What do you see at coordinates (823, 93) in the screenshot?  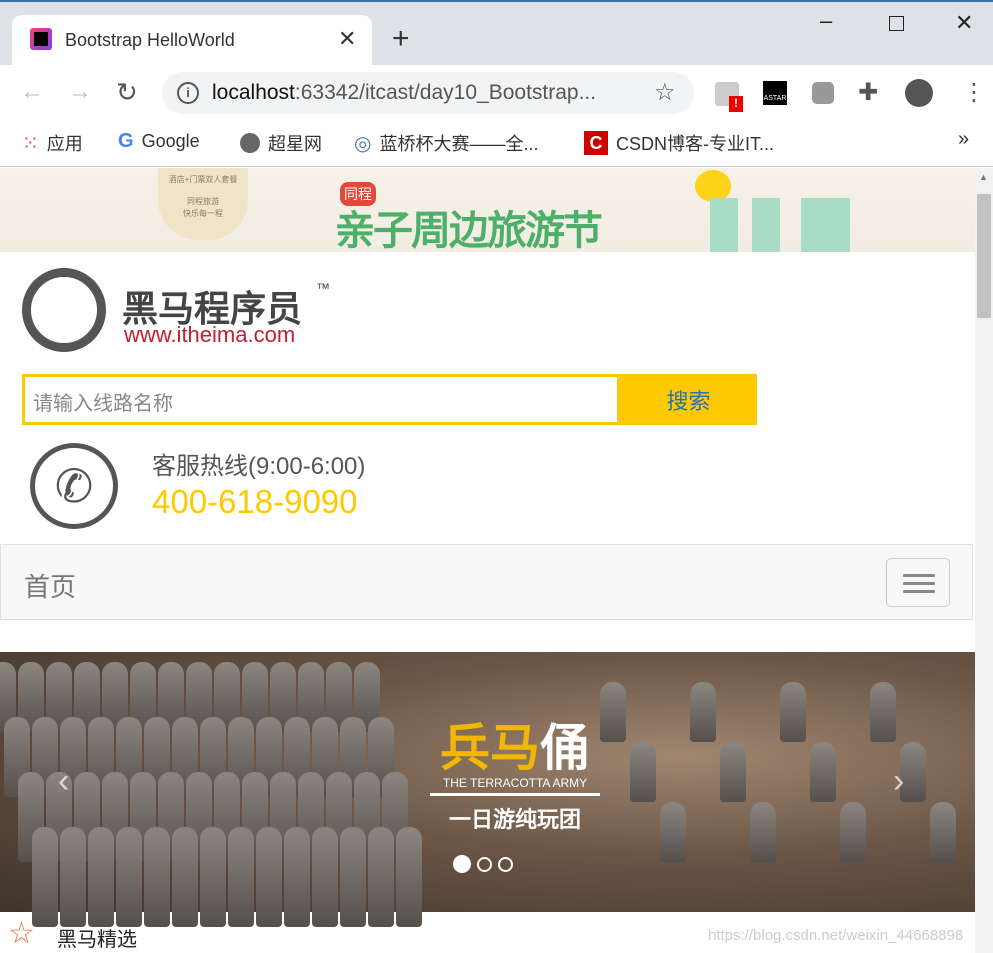 I see `tampermonkey-icon` at bounding box center [823, 93].